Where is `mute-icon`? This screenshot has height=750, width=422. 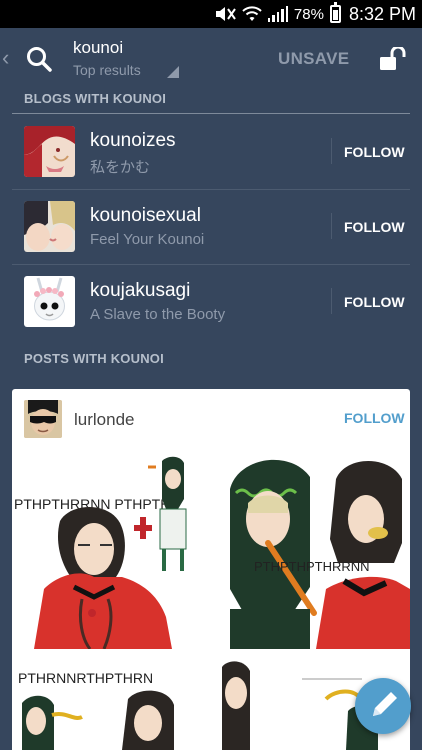
mute-icon is located at coordinates (225, 14).